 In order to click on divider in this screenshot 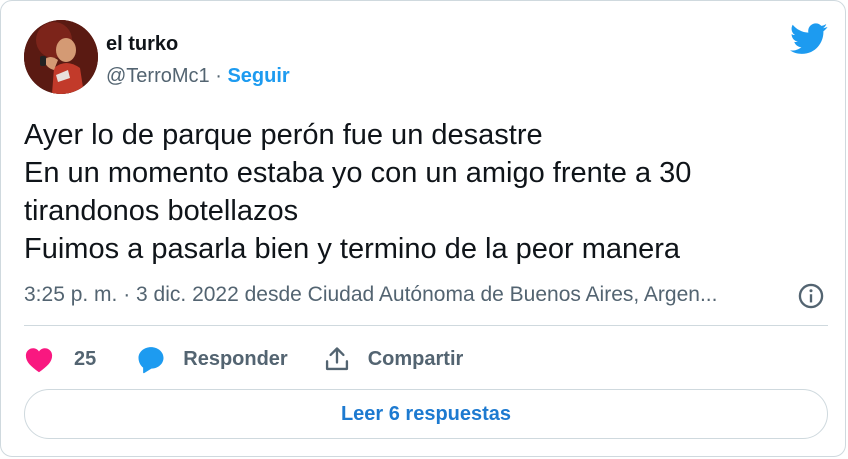, I will do `click(426, 325)`.